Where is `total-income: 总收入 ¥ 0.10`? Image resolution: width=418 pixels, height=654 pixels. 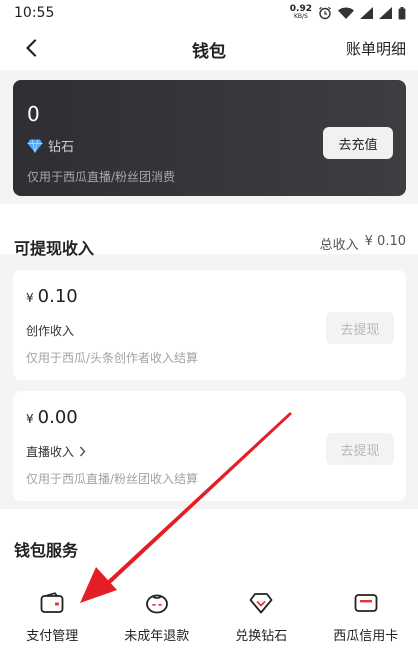 total-income: 总收入 ¥ 0.10 is located at coordinates (363, 243).